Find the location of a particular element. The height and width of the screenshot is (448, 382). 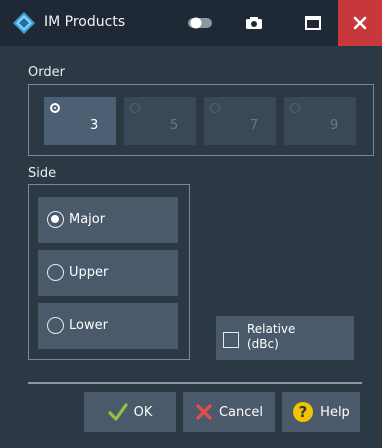

ok-button: OK is located at coordinates (130, 412).